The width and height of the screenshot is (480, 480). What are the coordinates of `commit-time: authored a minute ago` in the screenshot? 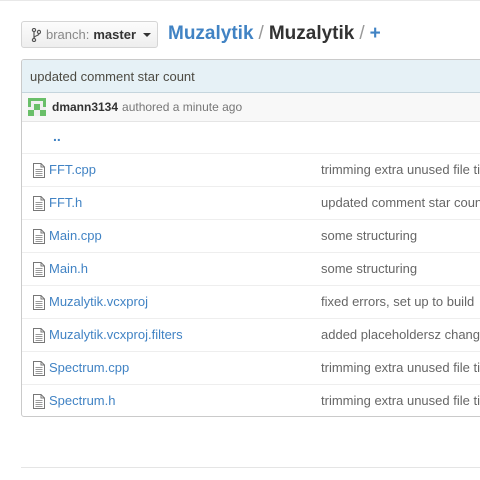 It's located at (182, 107).